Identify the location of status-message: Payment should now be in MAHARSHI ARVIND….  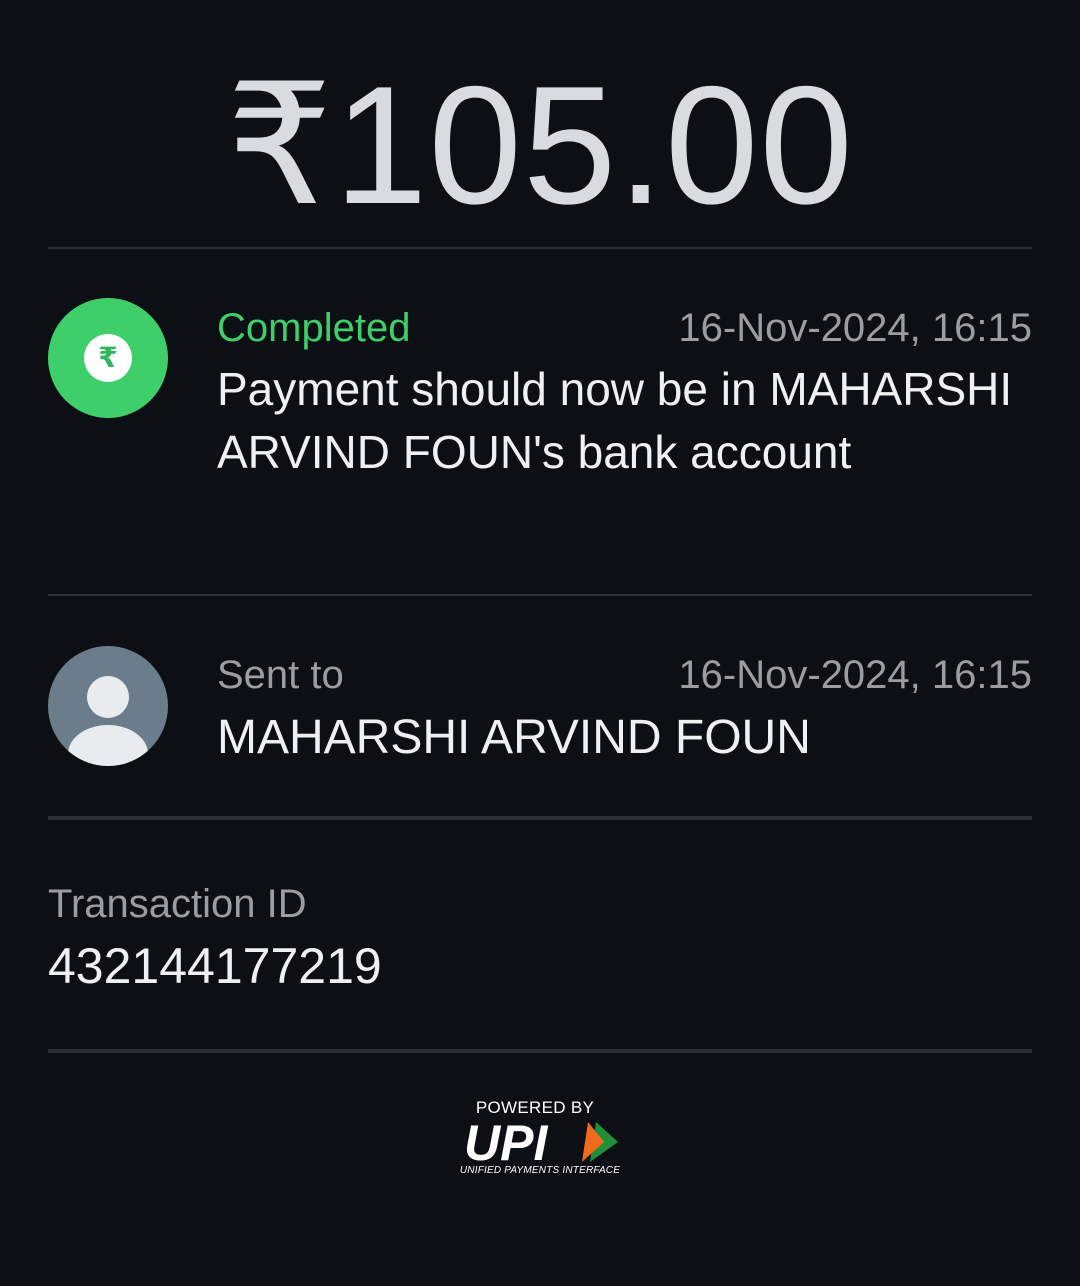
(615, 420).